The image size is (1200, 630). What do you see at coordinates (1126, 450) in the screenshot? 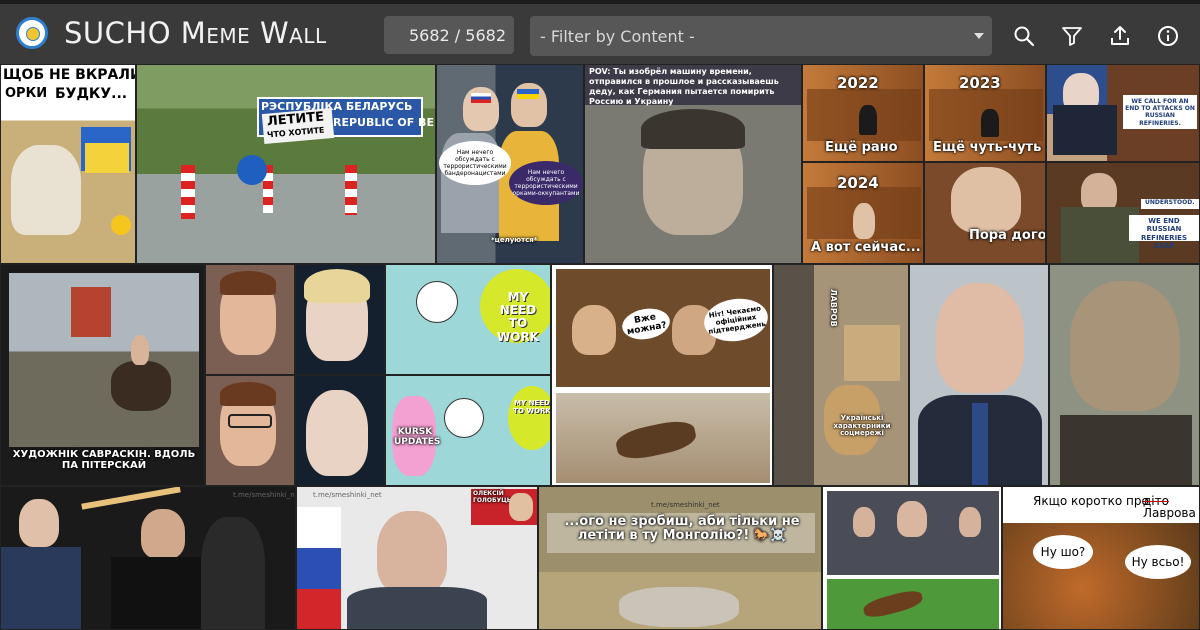
I see `armor-image` at bounding box center [1126, 450].